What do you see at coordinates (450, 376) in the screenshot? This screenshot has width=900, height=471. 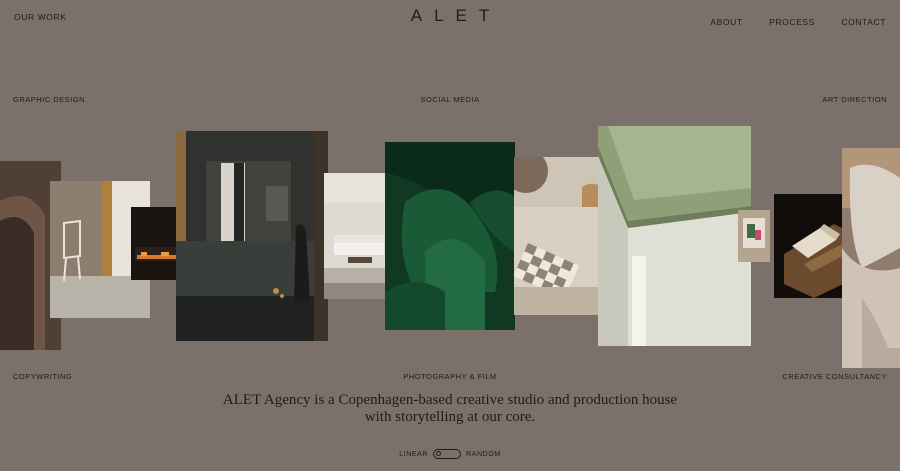 I see `service-photography-film: PHOTOGRAPHY & FILM` at bounding box center [450, 376].